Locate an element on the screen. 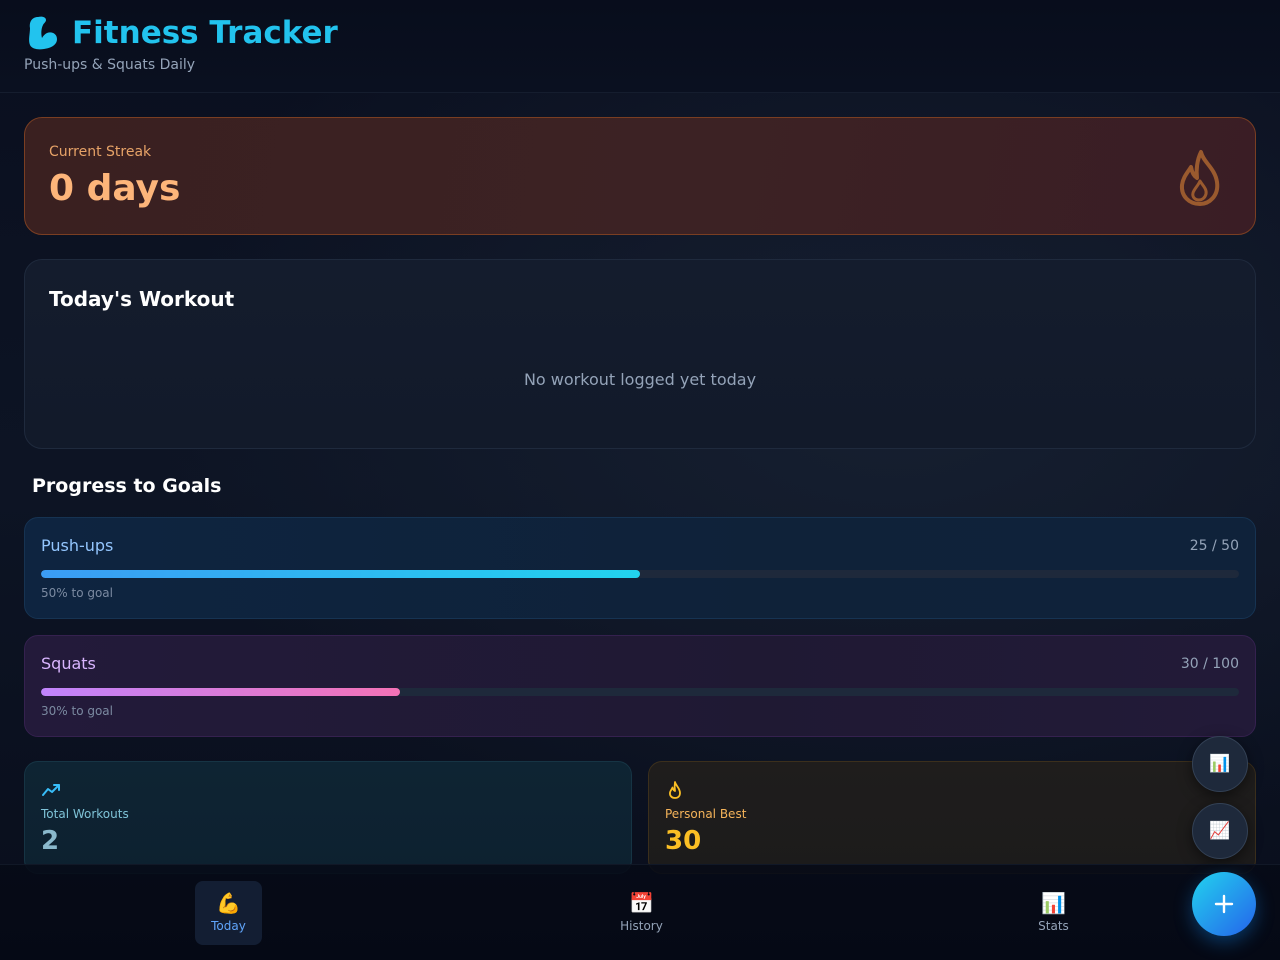 The width and height of the screenshot is (1280, 960). trending-chart-icon: 📈 is located at coordinates (1220, 831).